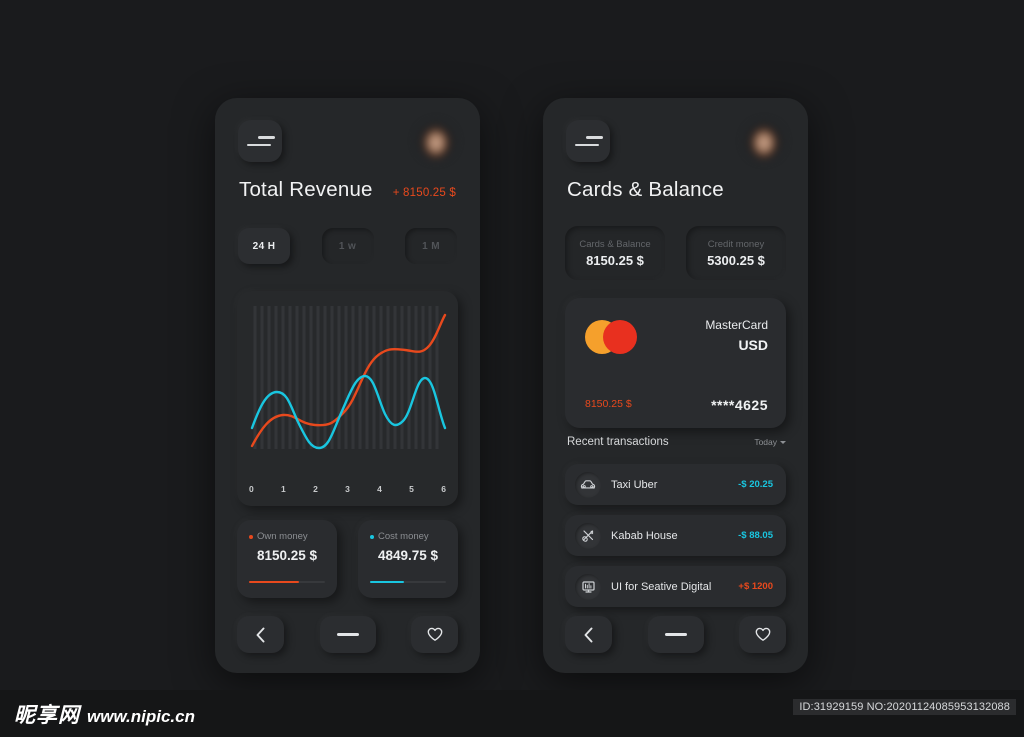 This screenshot has height=737, width=1024. I want to click on mastercard-circle-red, so click(620, 337).